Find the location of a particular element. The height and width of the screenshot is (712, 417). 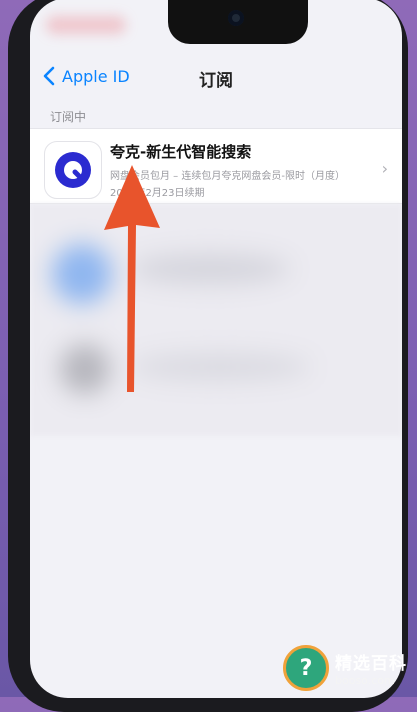

watermark: ? 精选百科 booso.com is located at coordinates (345, 668).